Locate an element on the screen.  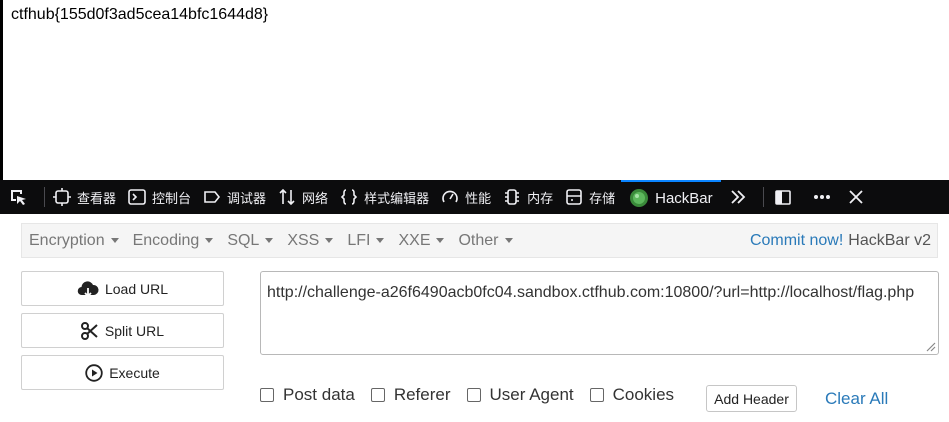
tab-label: 网络 is located at coordinates (315, 199).